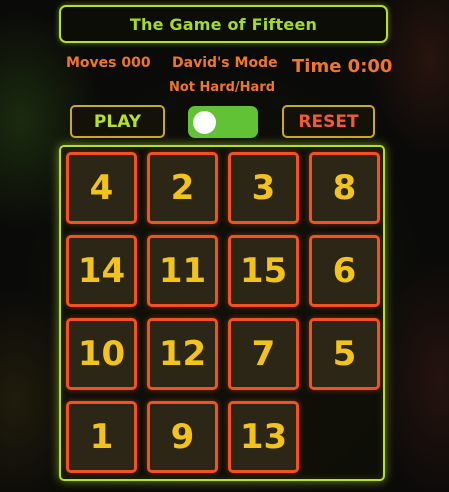  Describe the element at coordinates (222, 87) in the screenshot. I see `mode-sublabel: Not Hard/Hard` at that location.